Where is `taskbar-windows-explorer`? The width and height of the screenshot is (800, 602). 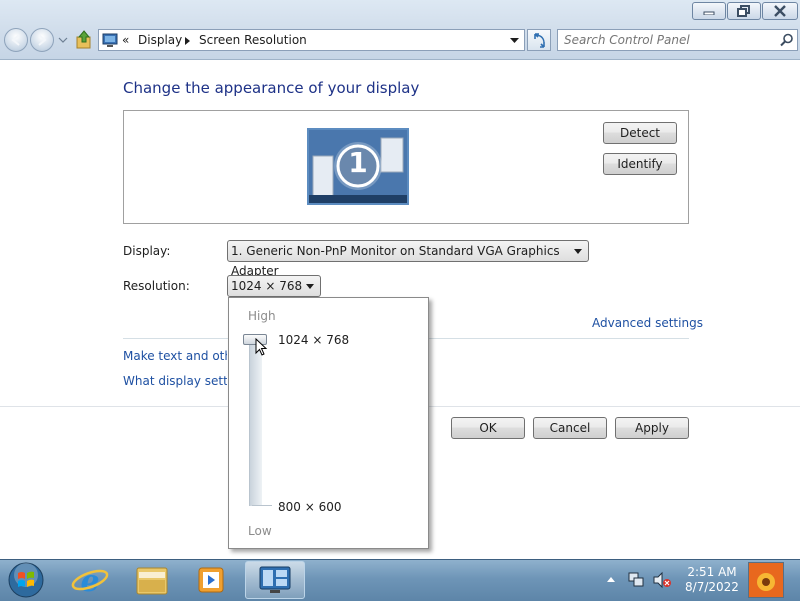
taskbar-windows-explorer is located at coordinates (152, 580).